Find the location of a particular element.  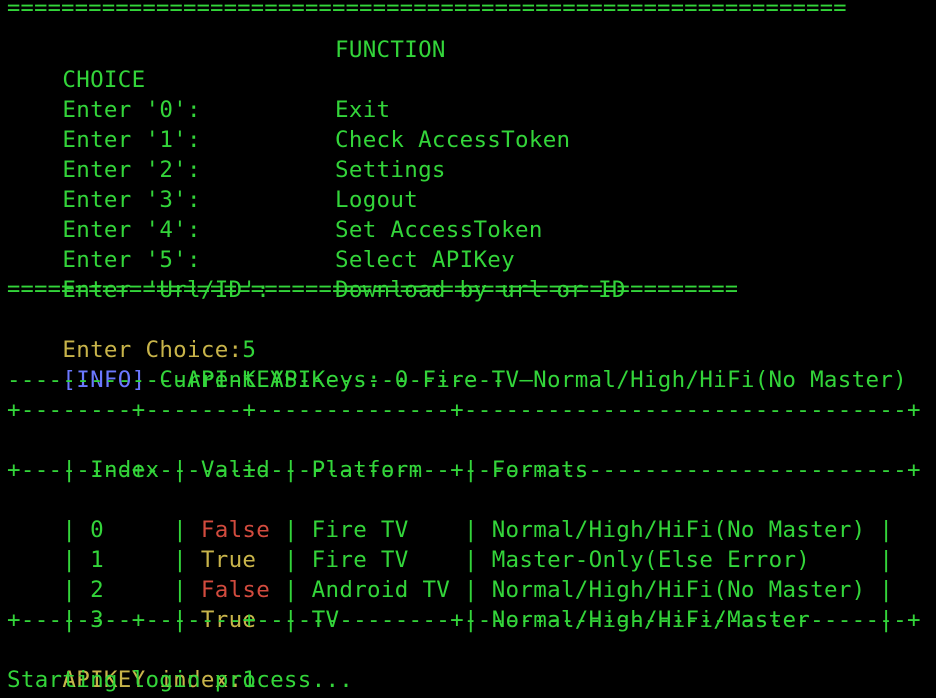

menu-item-5: Enter '5': Select APIKey is located at coordinates (260, 244).